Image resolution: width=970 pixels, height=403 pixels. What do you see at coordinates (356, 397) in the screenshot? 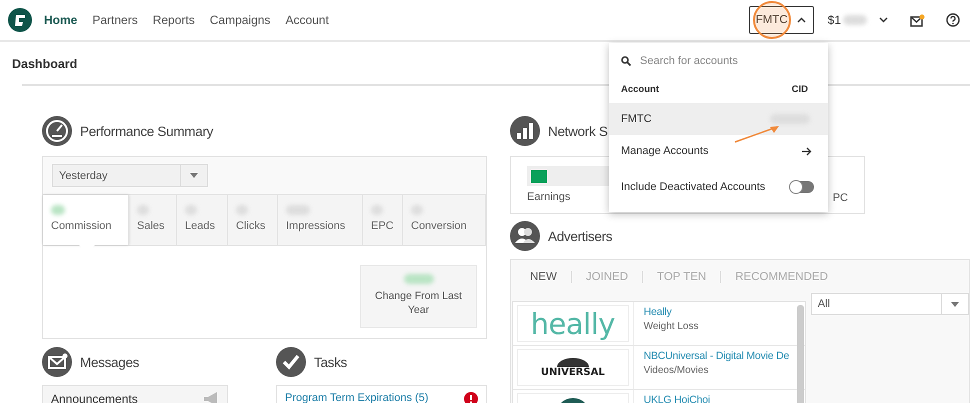
I see `task-link: Program Term Expirations (5)` at bounding box center [356, 397].